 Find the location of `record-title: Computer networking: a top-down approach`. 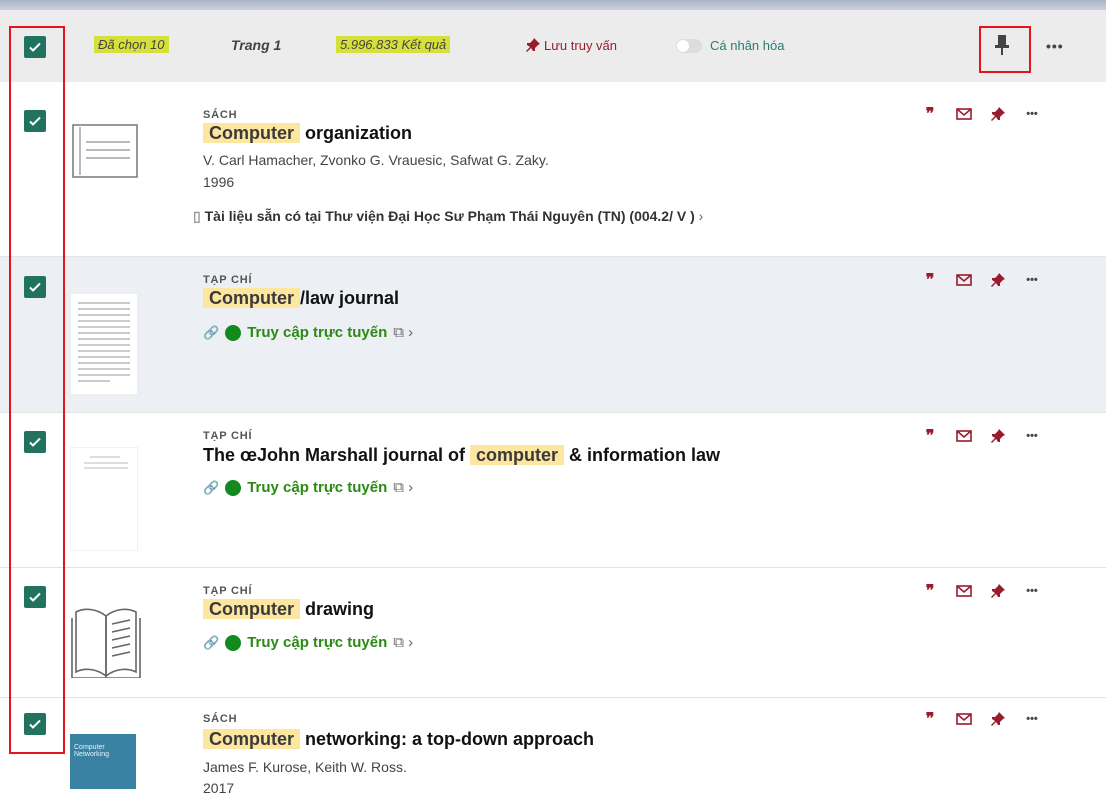

record-title: Computer networking: a top-down approach is located at coordinates (398, 739).